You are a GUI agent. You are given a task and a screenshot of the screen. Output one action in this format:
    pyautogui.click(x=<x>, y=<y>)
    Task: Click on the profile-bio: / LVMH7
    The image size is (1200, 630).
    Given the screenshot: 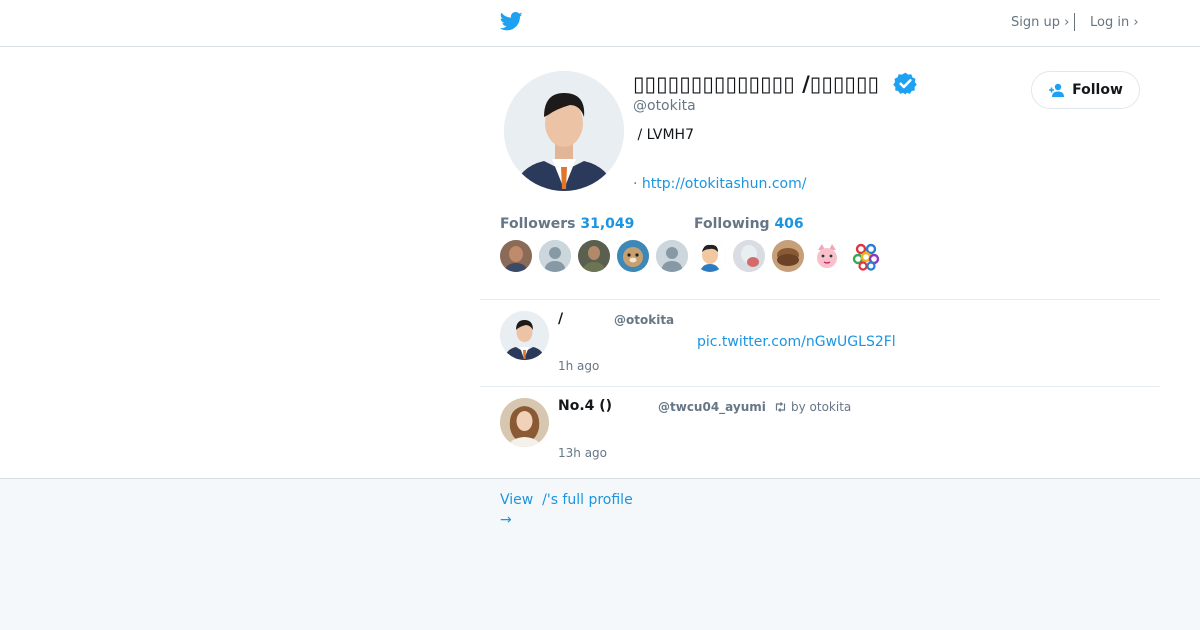 What is the action you would take?
    pyautogui.click(x=663, y=135)
    